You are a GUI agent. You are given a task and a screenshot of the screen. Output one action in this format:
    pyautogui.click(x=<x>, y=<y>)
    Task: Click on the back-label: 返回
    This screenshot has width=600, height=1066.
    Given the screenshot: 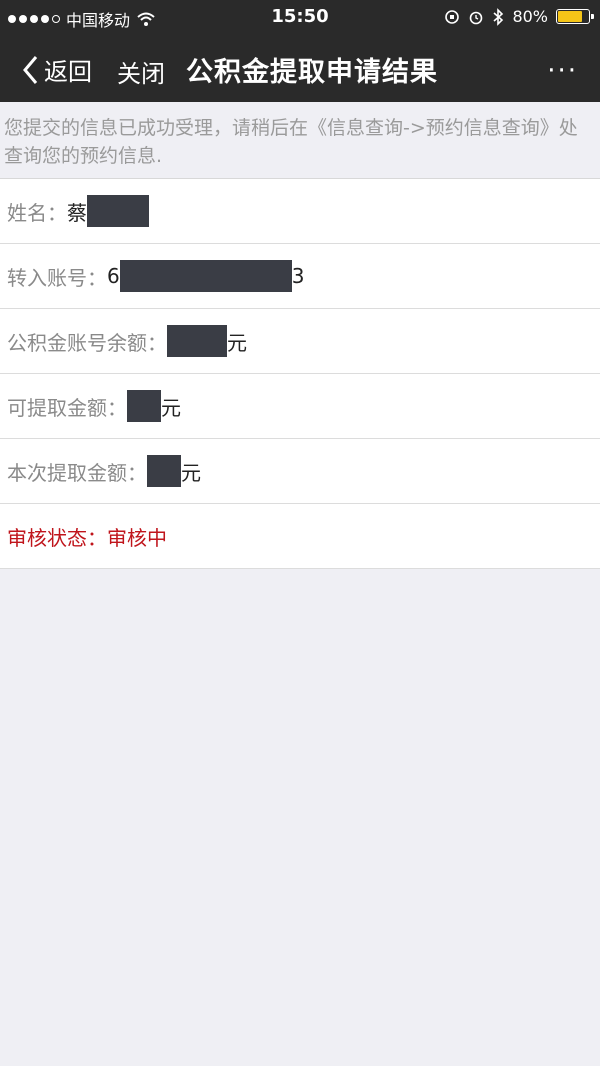 What is the action you would take?
    pyautogui.click(x=68, y=72)
    